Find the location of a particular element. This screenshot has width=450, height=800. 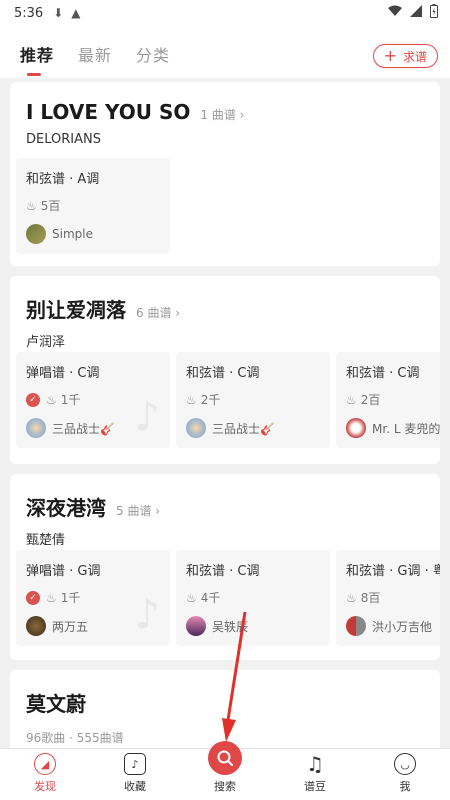

score-tile: 和弦谱 · C调 ♨ 4千 吴轶辰 is located at coordinates (253, 598).